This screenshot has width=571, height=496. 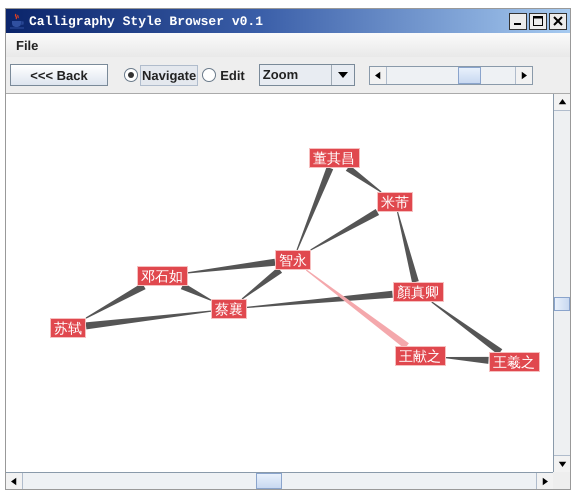 What do you see at coordinates (517, 24) in the screenshot?
I see `minimize-icon` at bounding box center [517, 24].